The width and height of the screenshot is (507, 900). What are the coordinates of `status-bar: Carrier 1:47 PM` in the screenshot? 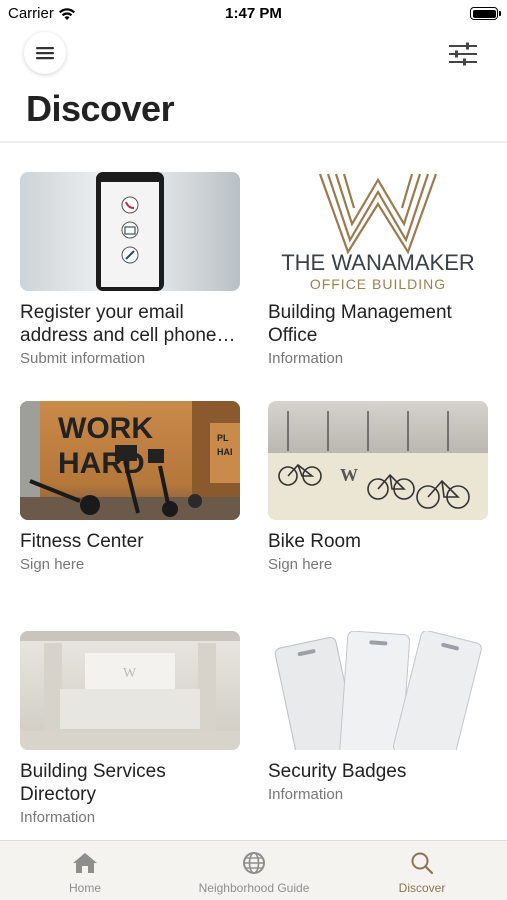 It's located at (253, 14).